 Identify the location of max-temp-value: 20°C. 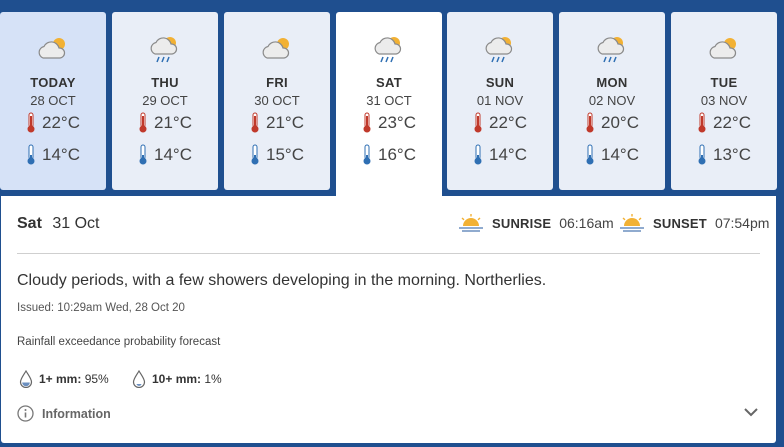
(620, 122).